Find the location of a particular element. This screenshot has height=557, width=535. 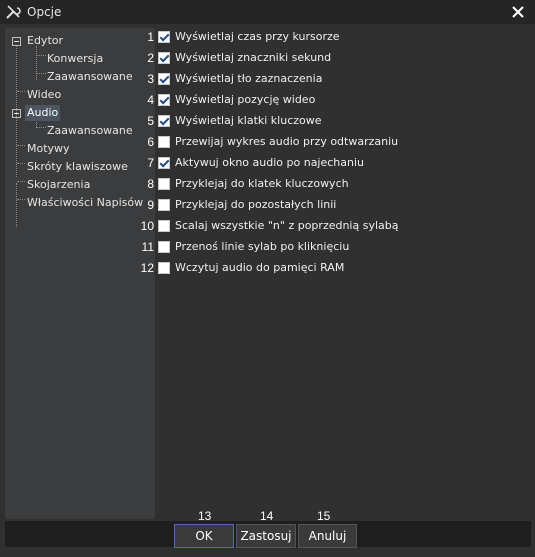

collapse-toggle-audio is located at coordinates (16, 113).